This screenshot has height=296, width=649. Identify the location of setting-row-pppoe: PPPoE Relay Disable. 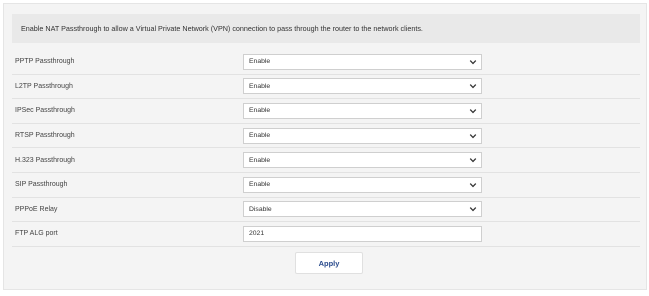
(326, 210).